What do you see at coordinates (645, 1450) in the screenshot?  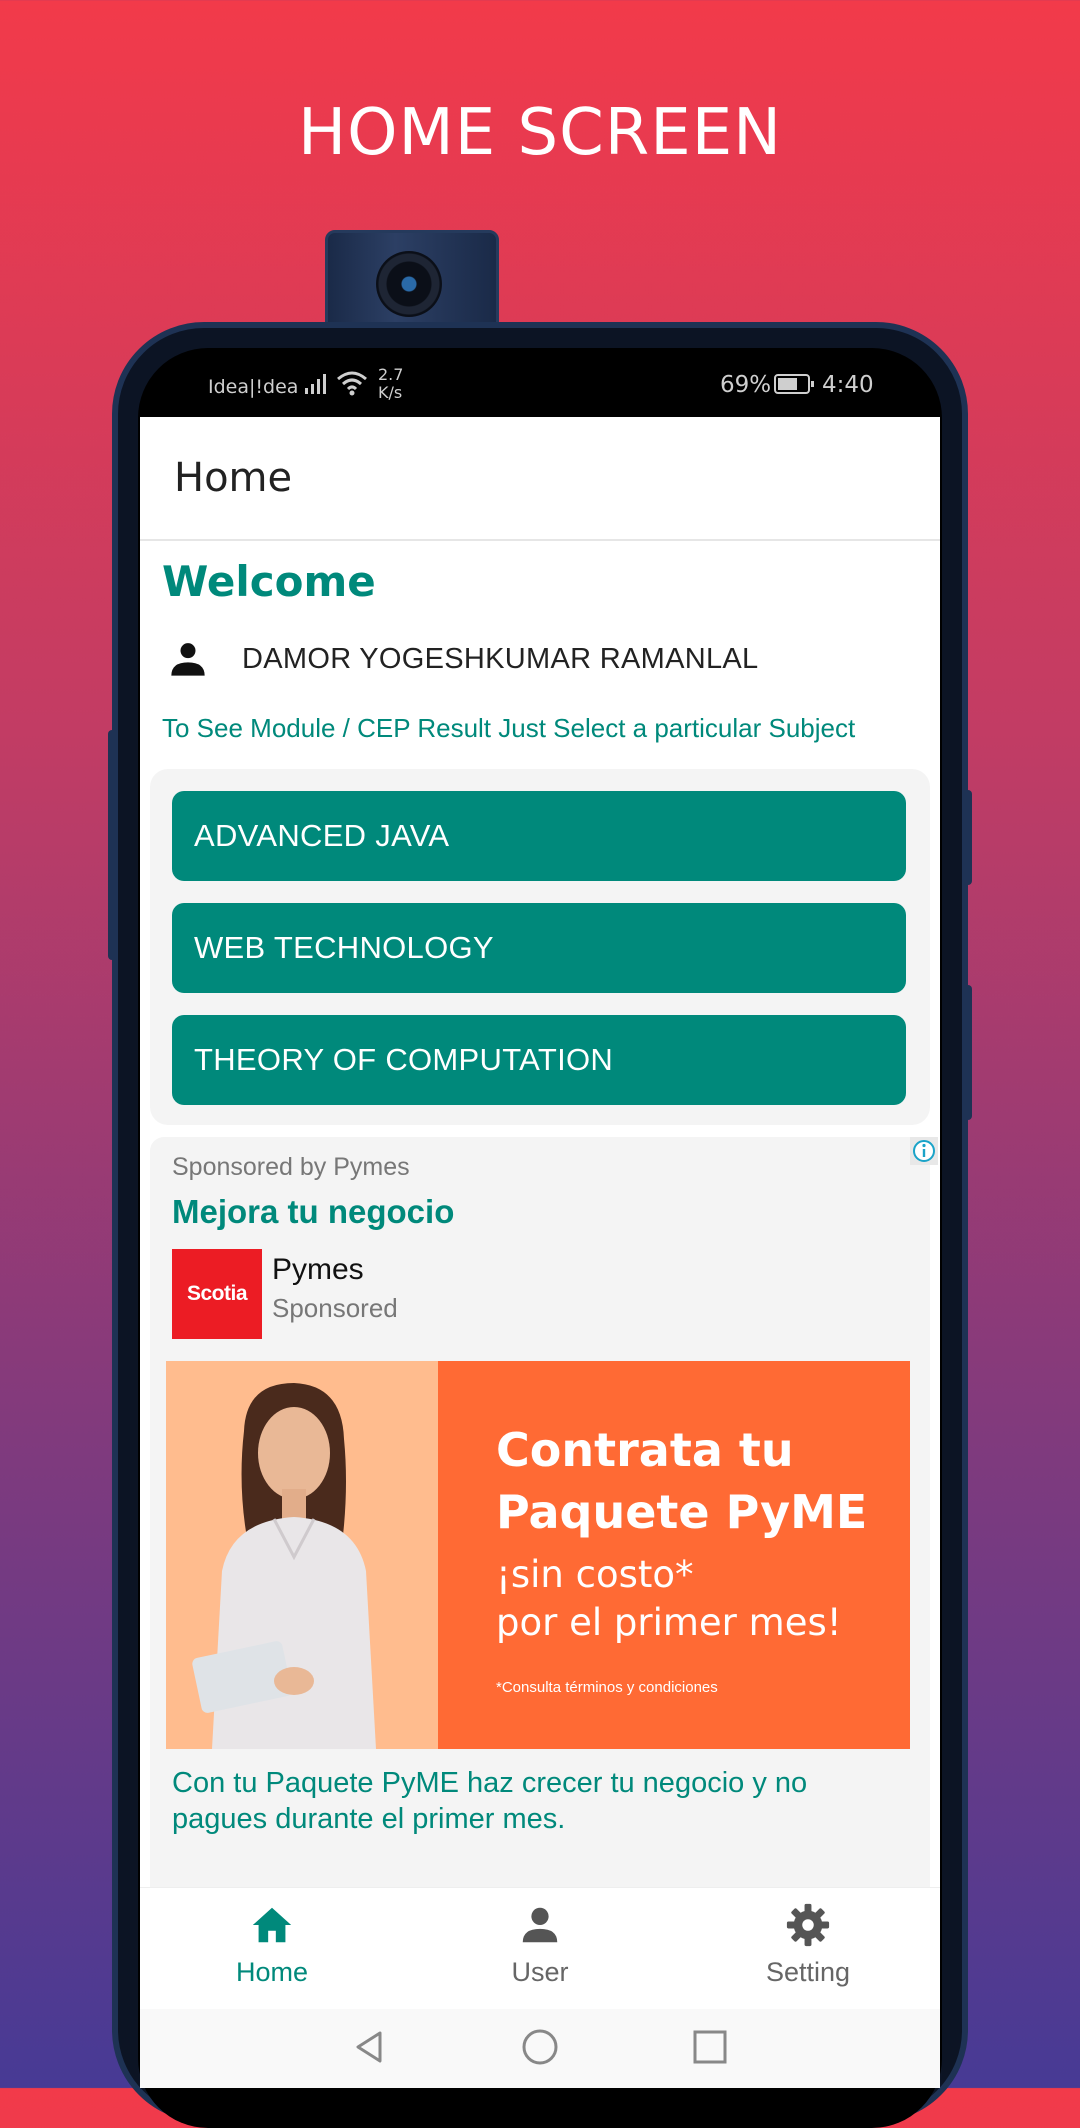 I see `banner-line-1: Contrata tu` at bounding box center [645, 1450].